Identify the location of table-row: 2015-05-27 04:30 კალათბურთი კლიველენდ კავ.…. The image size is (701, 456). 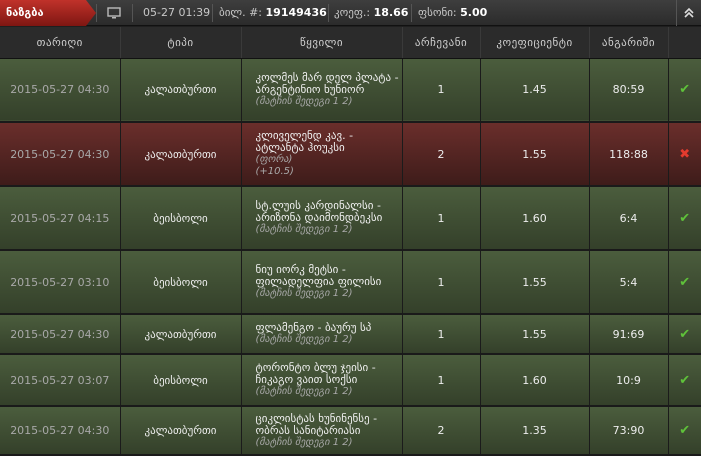
(350, 154).